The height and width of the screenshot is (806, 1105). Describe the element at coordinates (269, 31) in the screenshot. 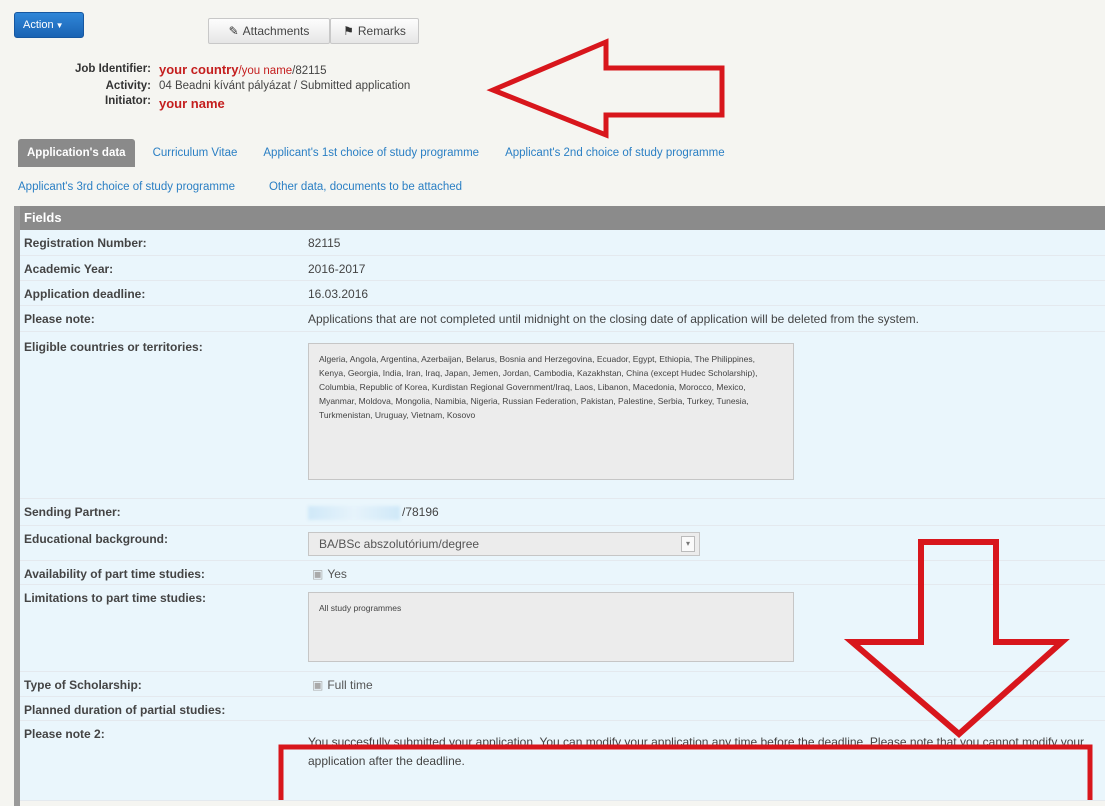

I see `attachments-button: ✎ Attachments` at that location.